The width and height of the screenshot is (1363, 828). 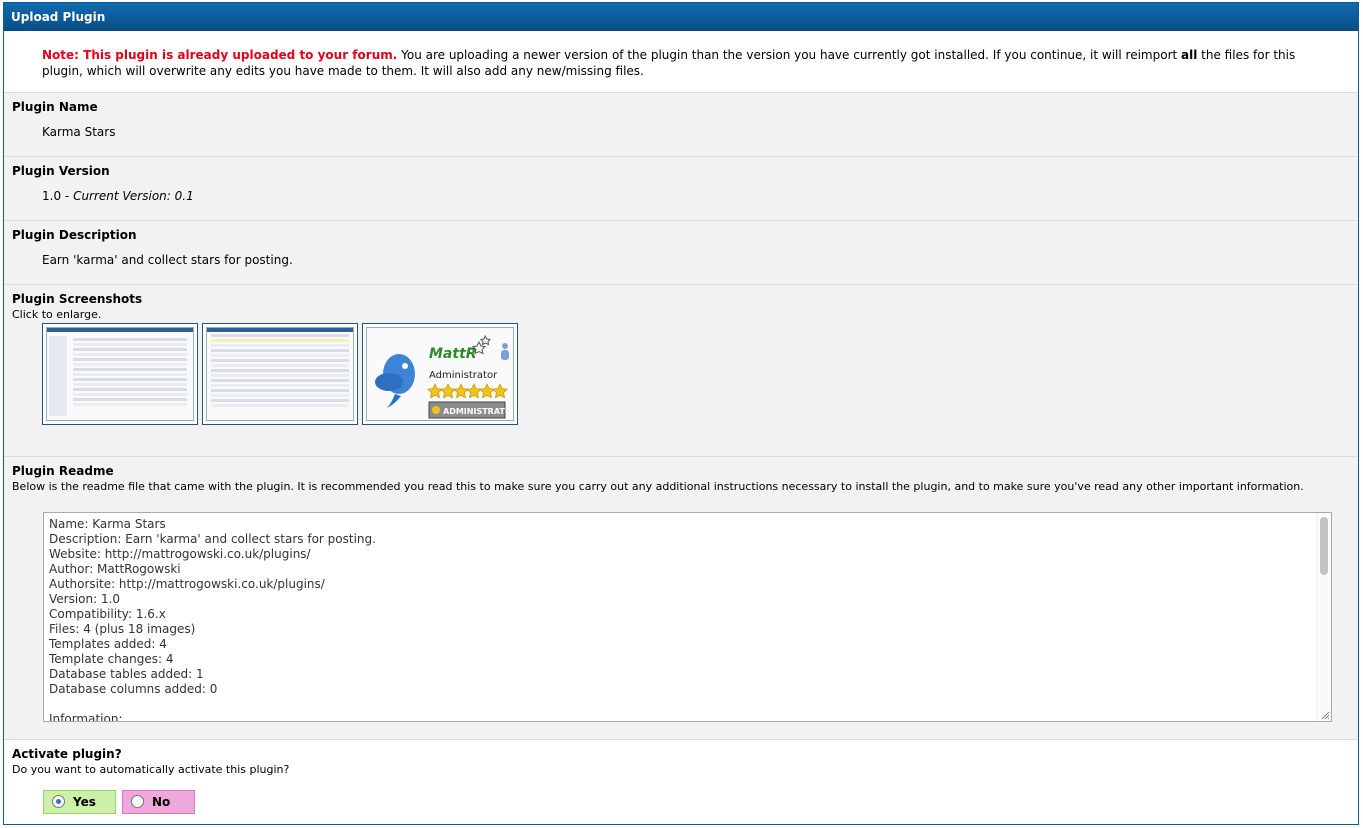 What do you see at coordinates (86, 717) in the screenshot?
I see `readme-line: Information:` at bounding box center [86, 717].